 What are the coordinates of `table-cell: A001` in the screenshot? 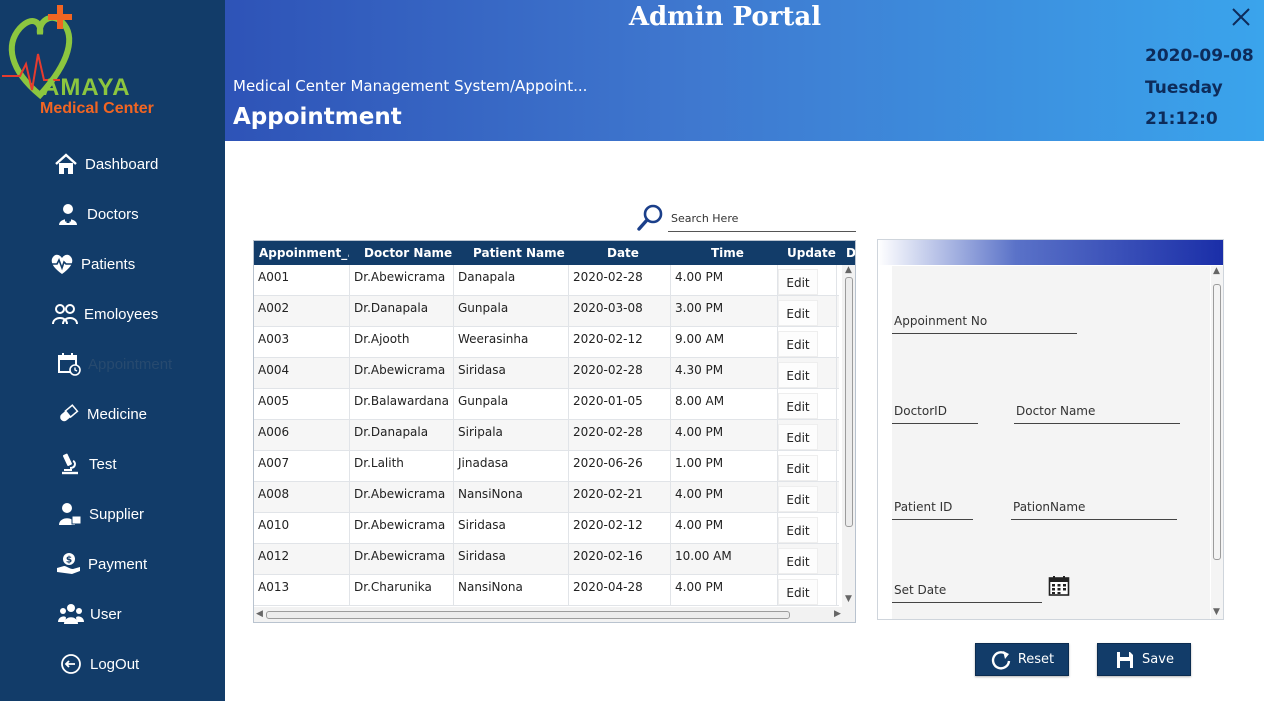 It's located at (302, 280).